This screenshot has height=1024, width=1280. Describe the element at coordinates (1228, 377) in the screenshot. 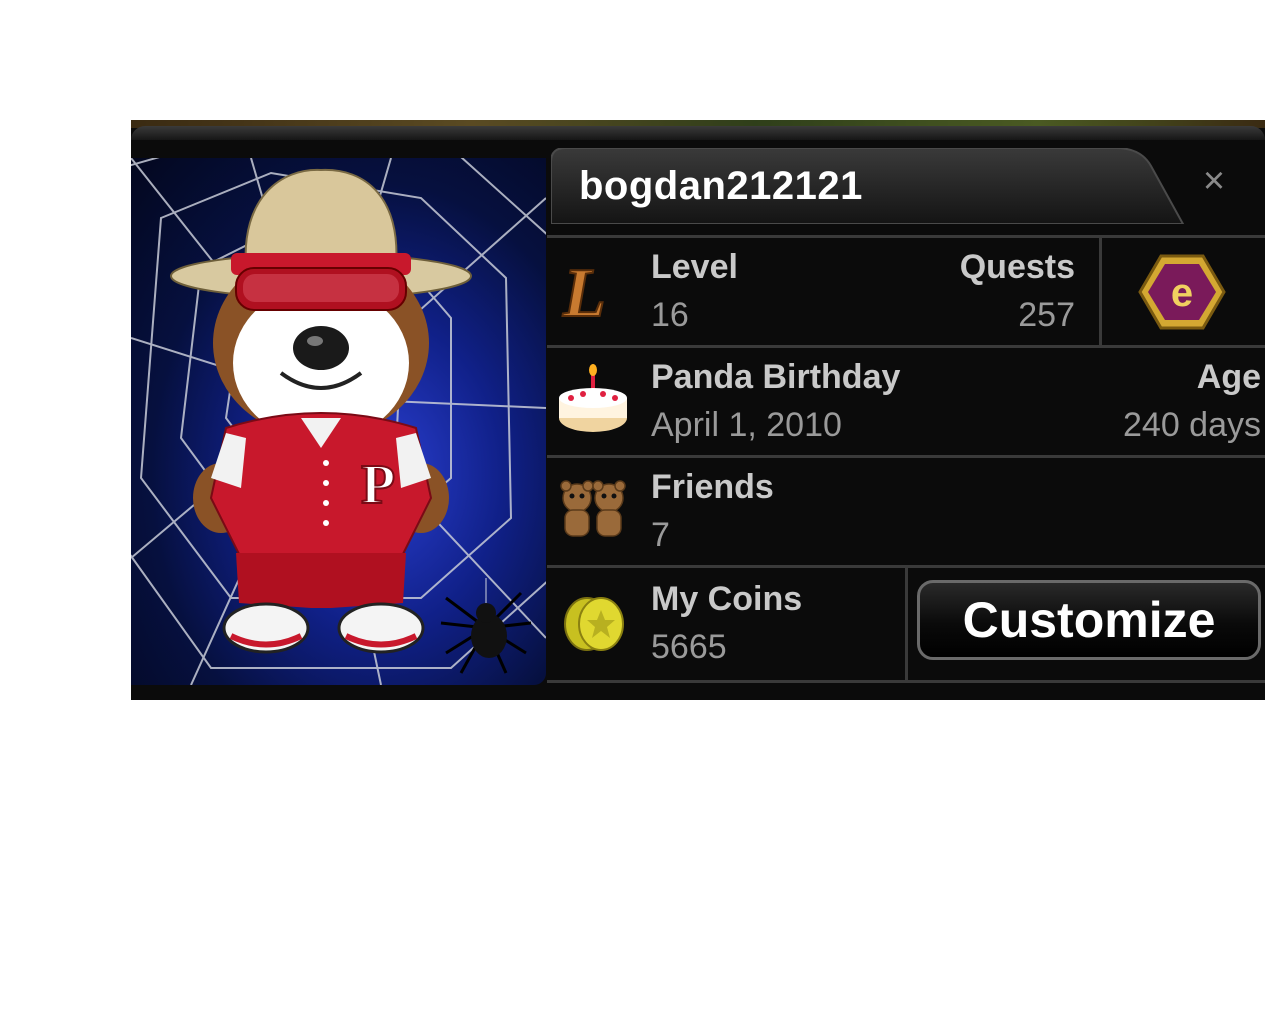

I see `age-label: Age` at that location.